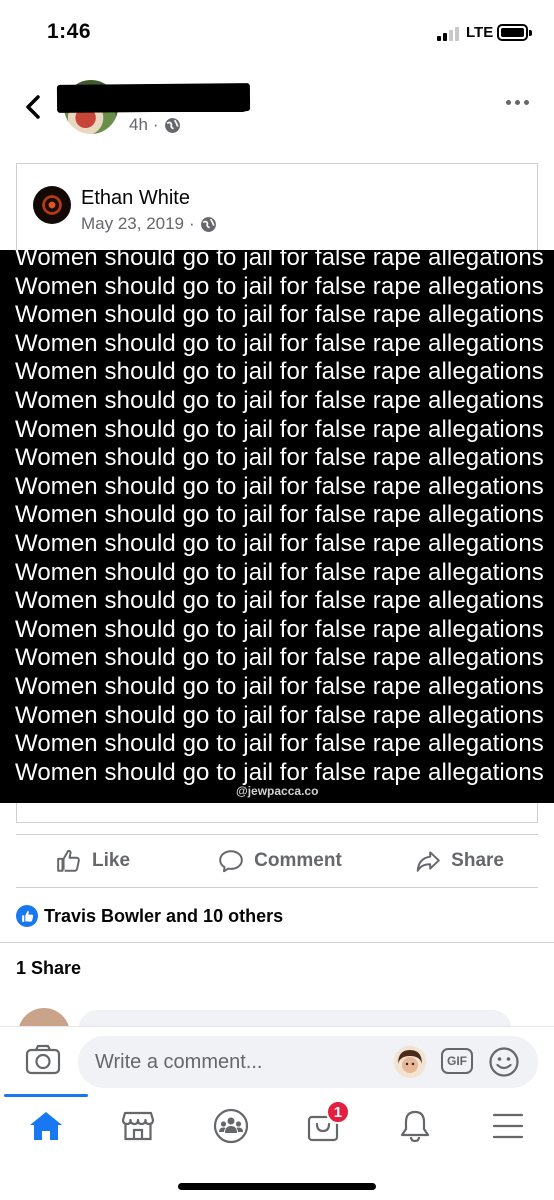 The width and height of the screenshot is (554, 1200). I want to click on status-time: 1:46, so click(69, 31).